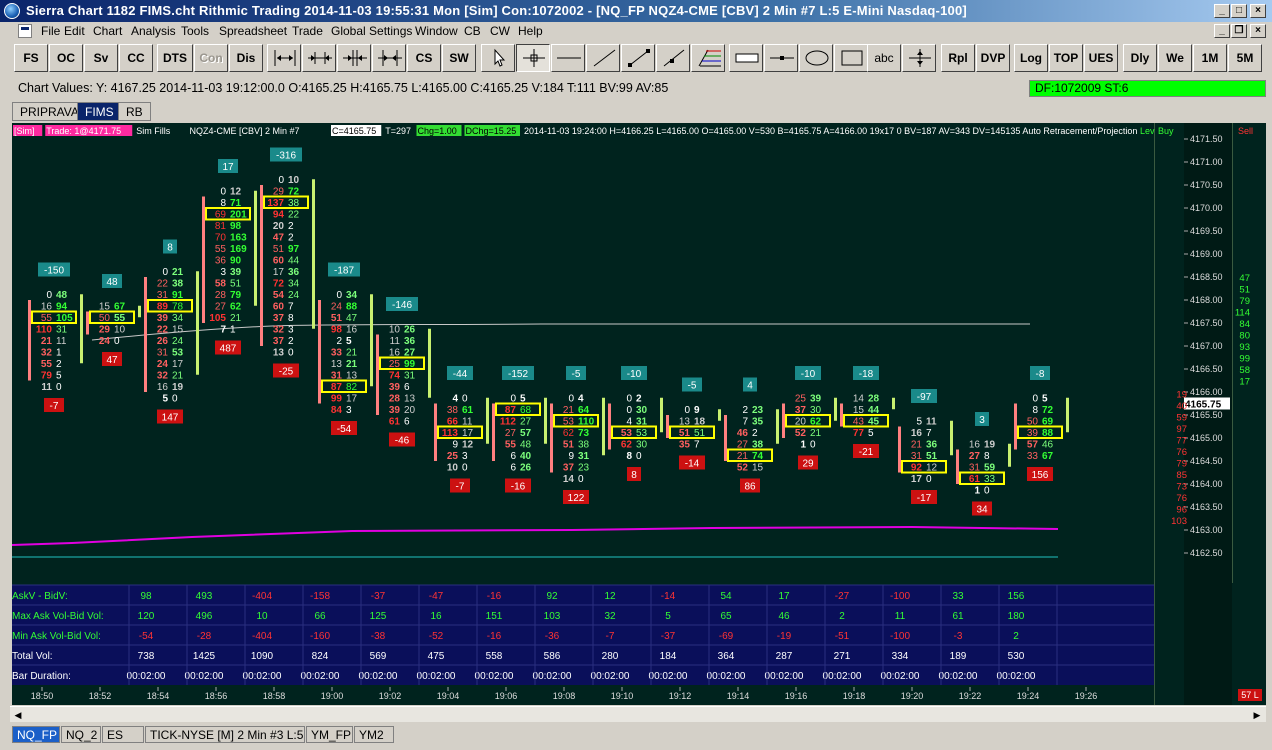  What do you see at coordinates (708, 58) in the screenshot?
I see `fibonacci-icon` at bounding box center [708, 58].